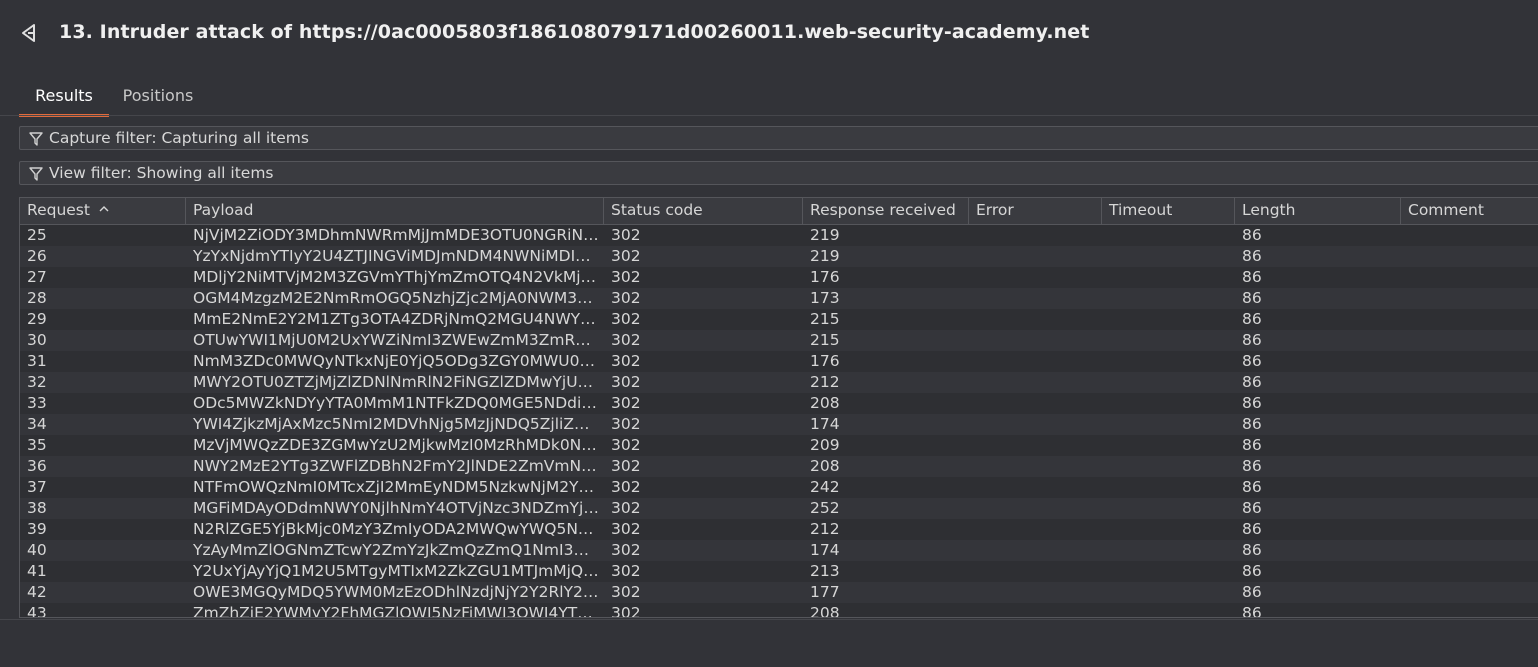  I want to click on cell-response: 174, so click(825, 550).